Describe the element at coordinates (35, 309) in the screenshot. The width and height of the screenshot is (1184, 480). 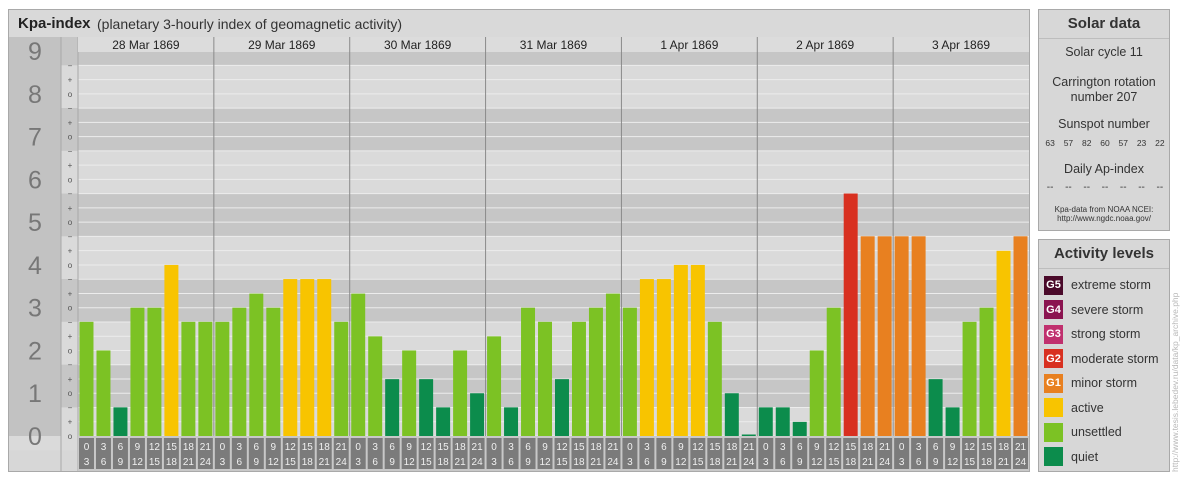
I see `y-tick-label: 3` at that location.